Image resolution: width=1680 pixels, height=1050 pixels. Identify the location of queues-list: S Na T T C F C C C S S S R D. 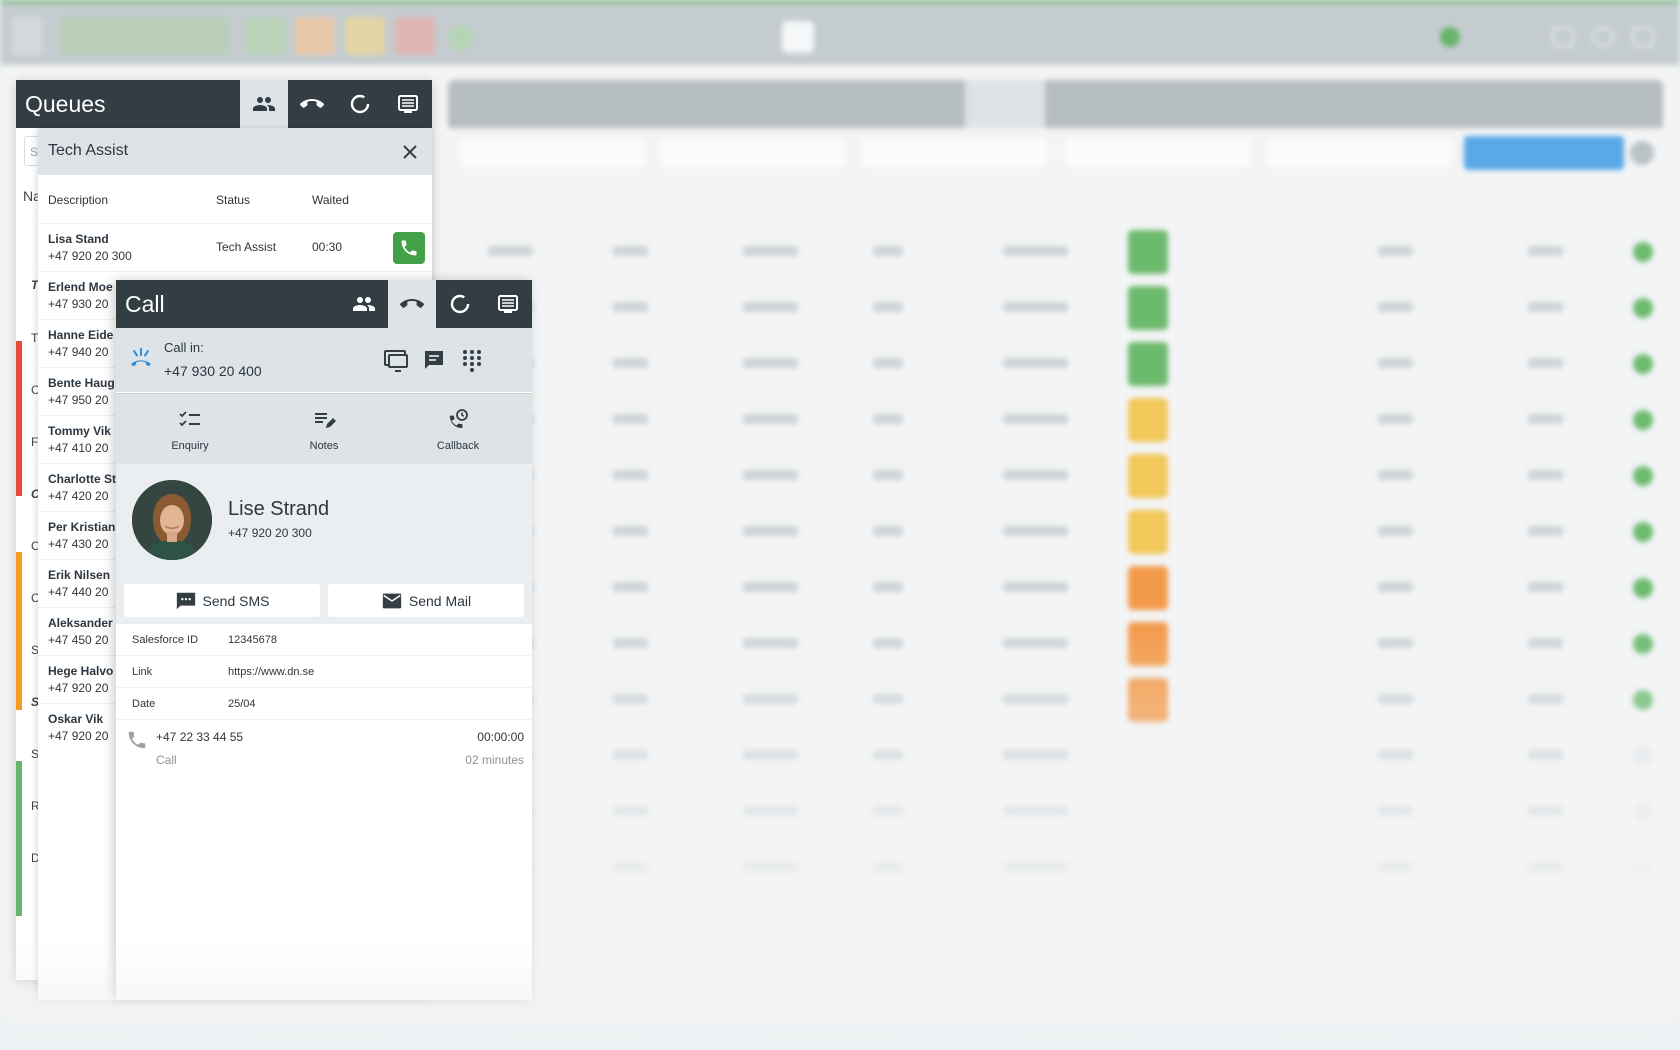
(30, 554).